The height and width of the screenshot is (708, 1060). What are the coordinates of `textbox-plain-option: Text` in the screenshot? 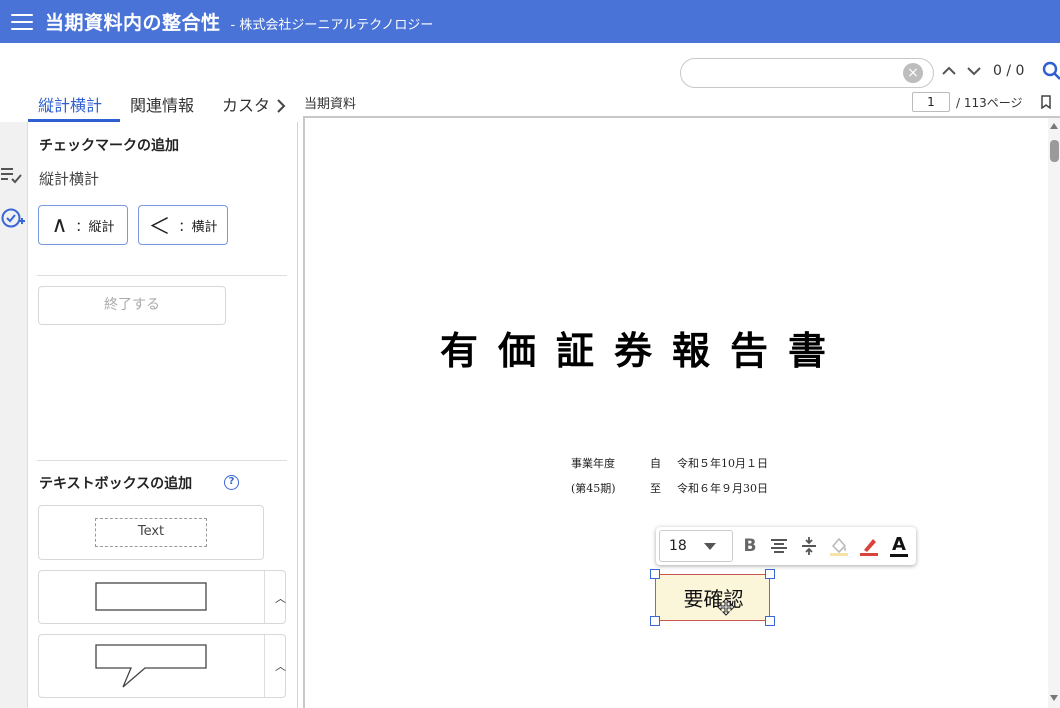 It's located at (151, 532).